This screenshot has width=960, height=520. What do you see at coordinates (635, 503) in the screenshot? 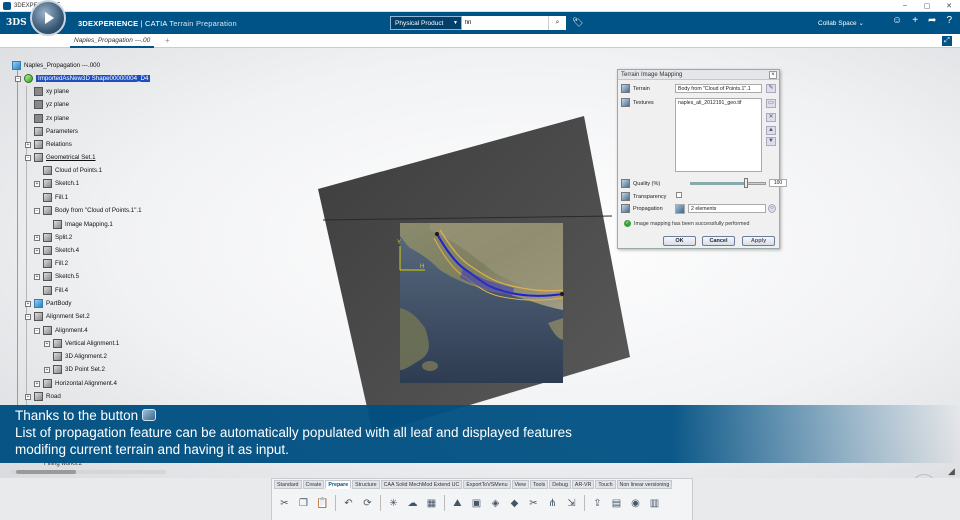
I see `analysis-icon: ◉` at bounding box center [635, 503].